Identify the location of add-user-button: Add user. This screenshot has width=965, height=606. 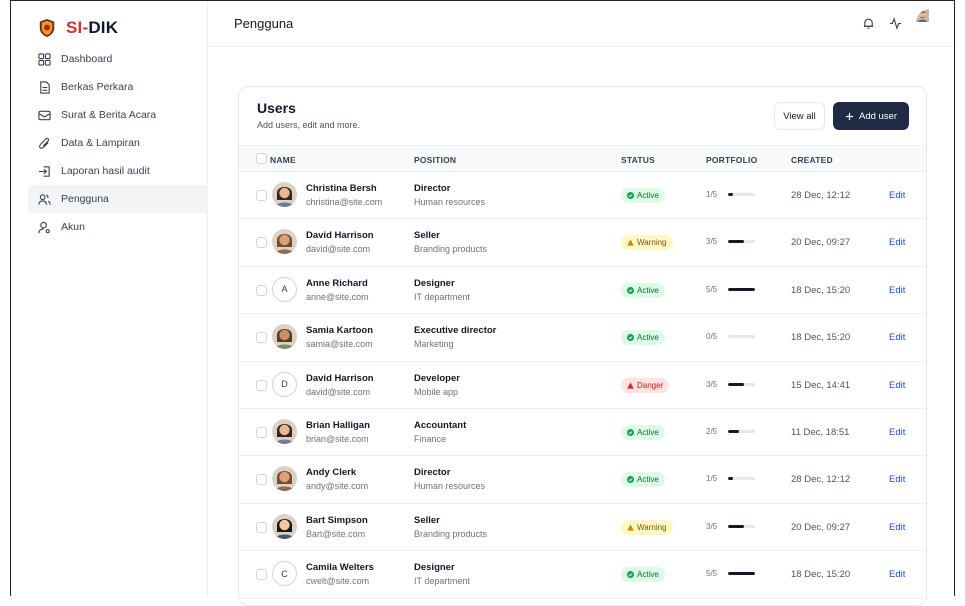
(871, 116).